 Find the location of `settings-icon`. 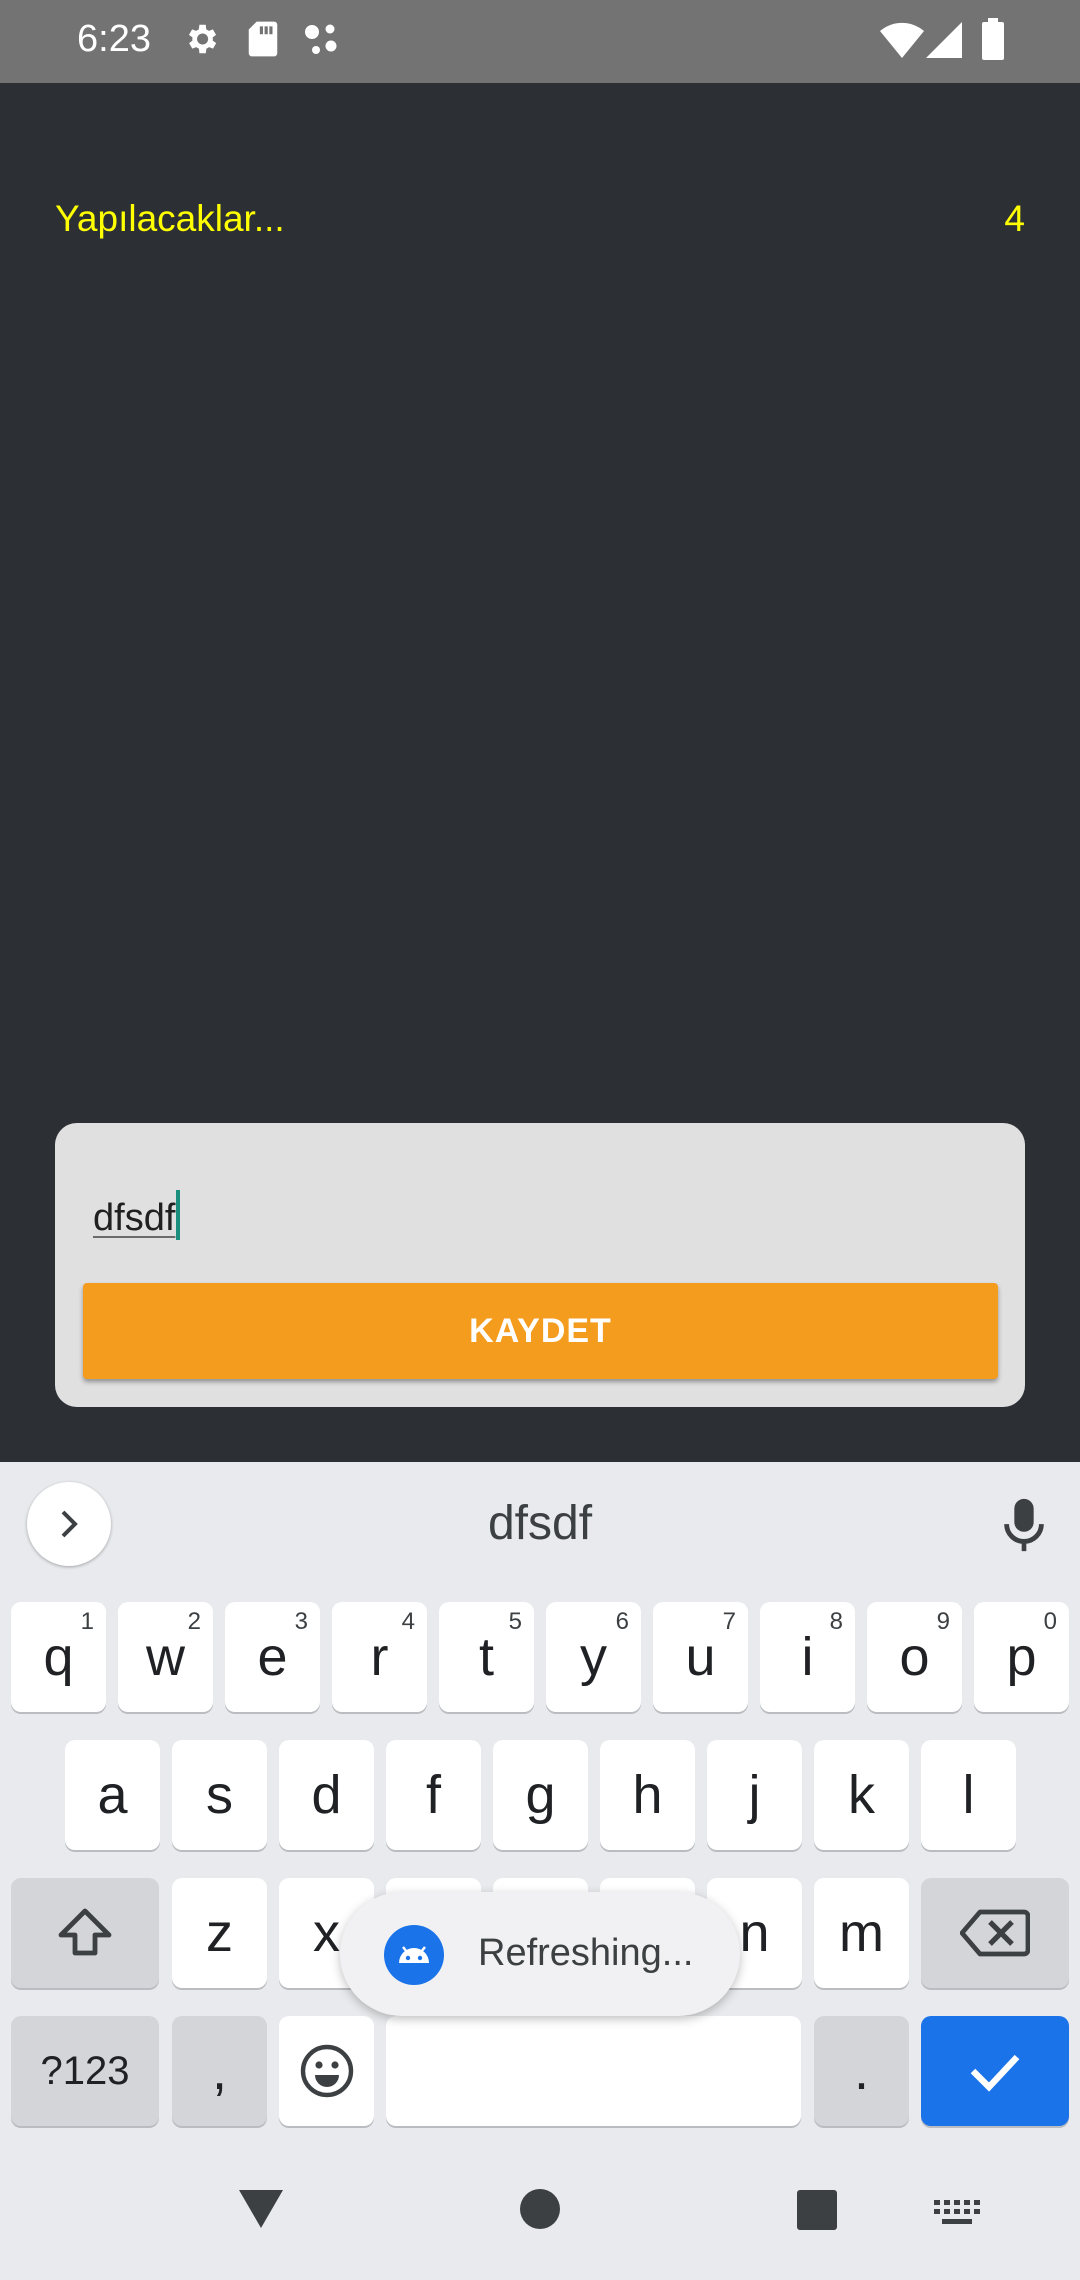

settings-icon is located at coordinates (201, 41).